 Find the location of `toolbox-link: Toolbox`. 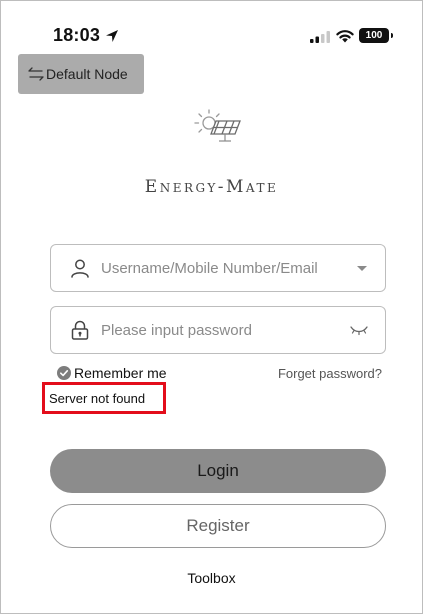

toolbox-link: Toolbox is located at coordinates (211, 578).